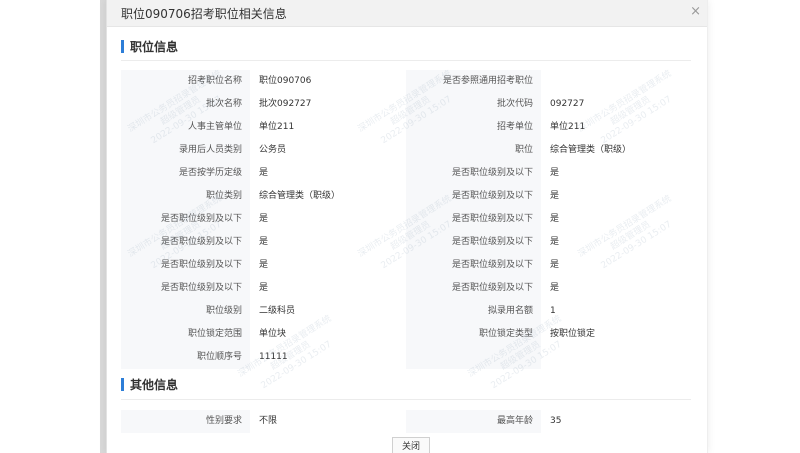  What do you see at coordinates (473, 311) in the screenshot?
I see `field-label: 拟录用名额` at bounding box center [473, 311].